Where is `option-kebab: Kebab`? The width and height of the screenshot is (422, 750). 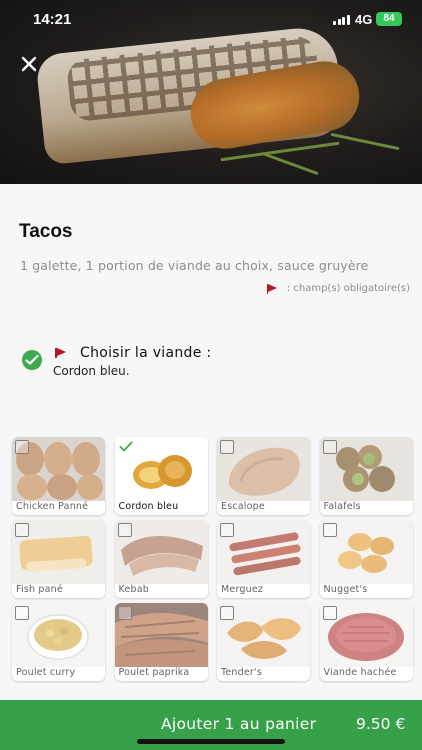
option-kebab: Kebab is located at coordinates (161, 559).